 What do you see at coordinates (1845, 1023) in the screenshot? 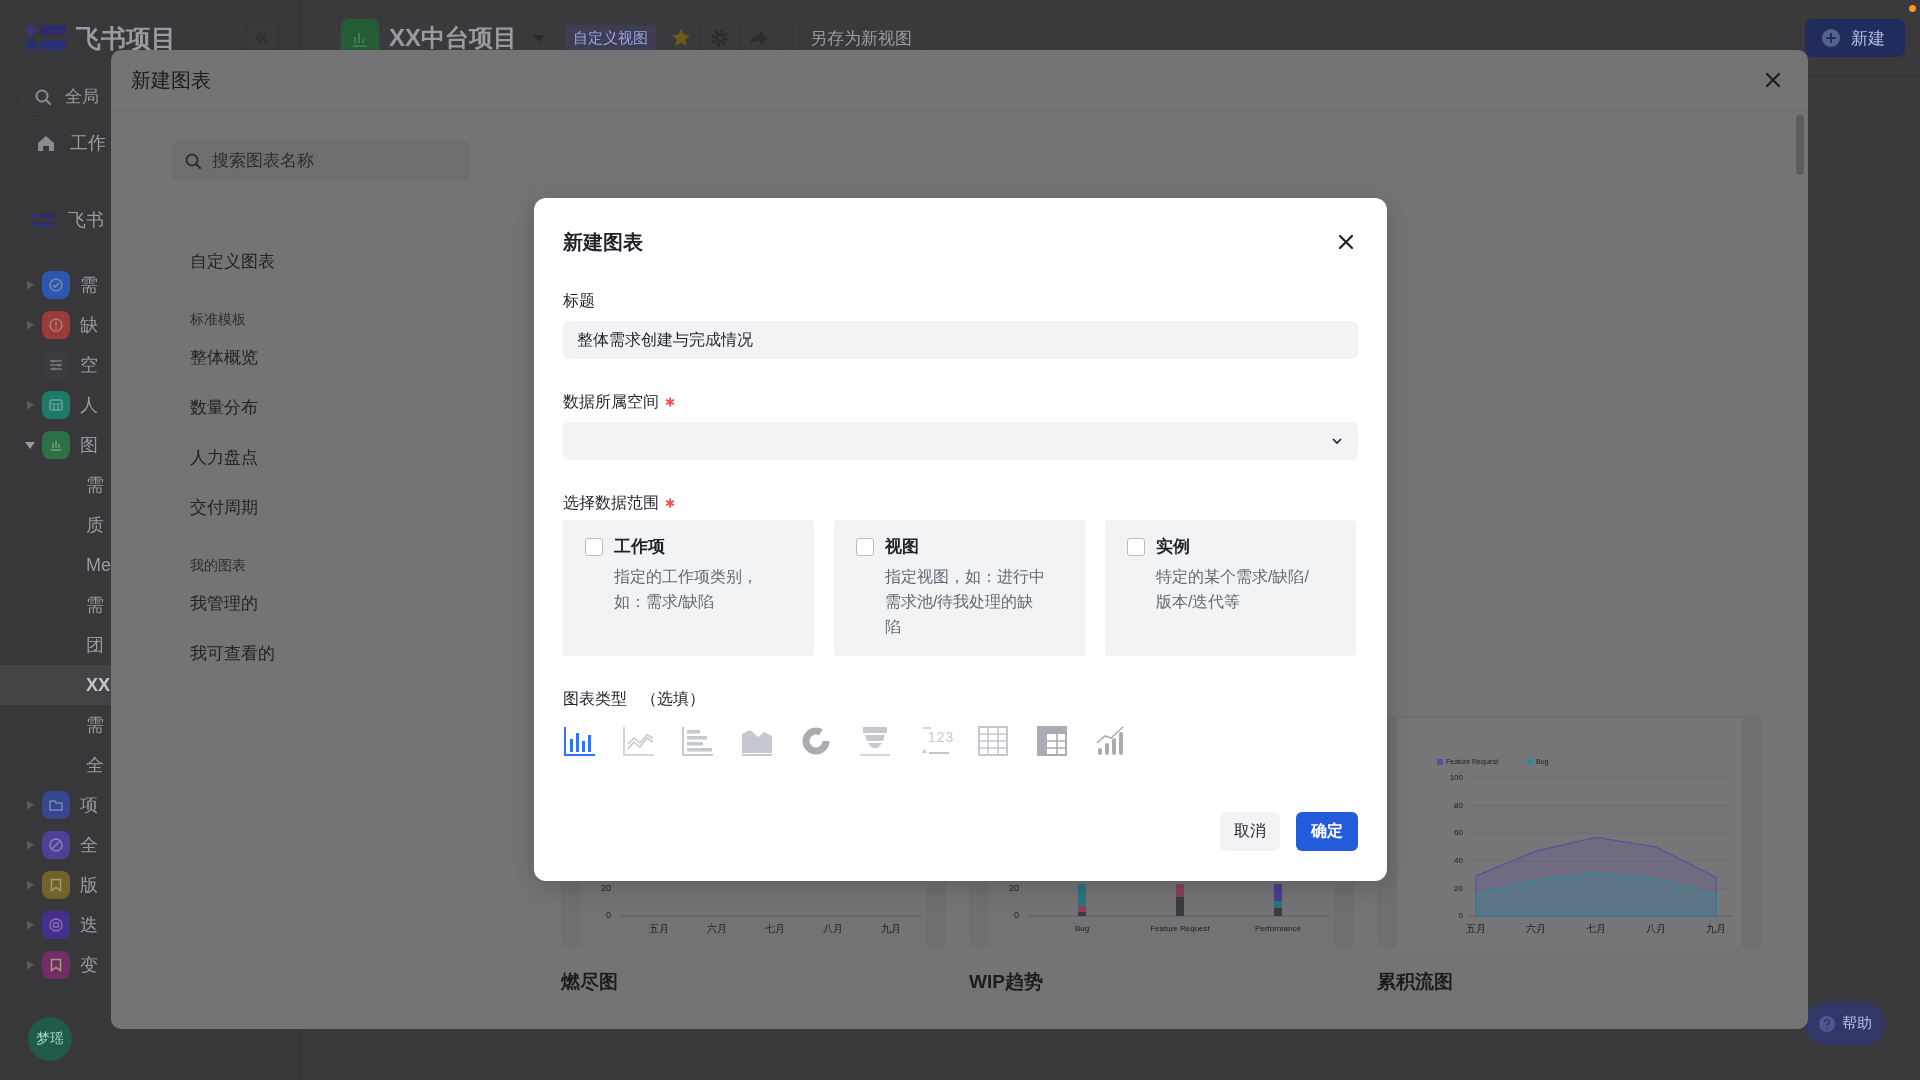
I see `help-button: 帮助` at bounding box center [1845, 1023].